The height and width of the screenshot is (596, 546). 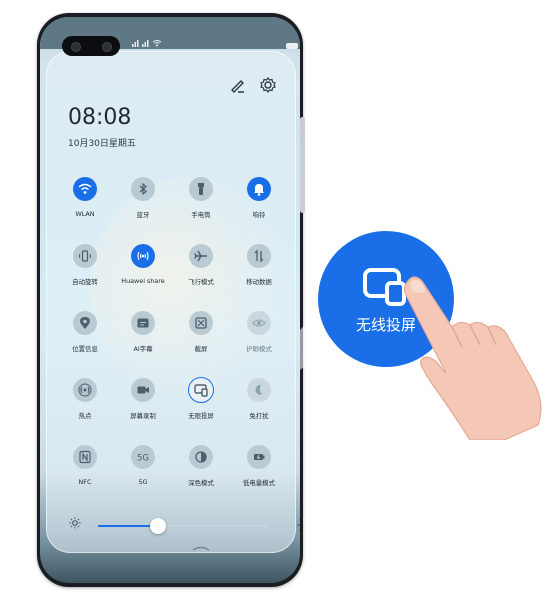 I want to click on tile-auto-rotate: 自动旋转, so click(x=85, y=274).